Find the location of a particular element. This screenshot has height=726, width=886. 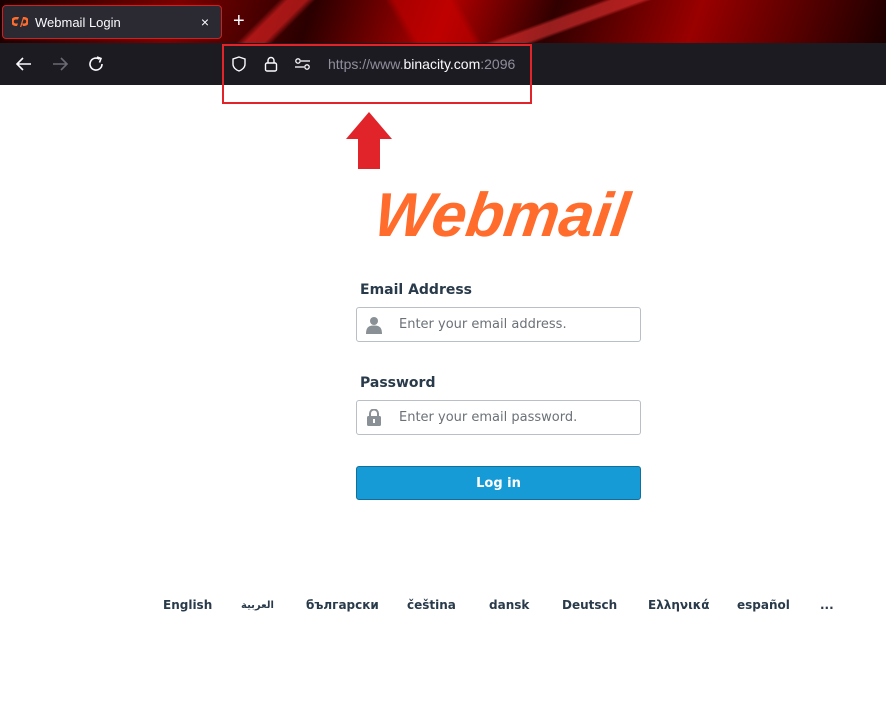

back-arrow-icon is located at coordinates (24, 64).